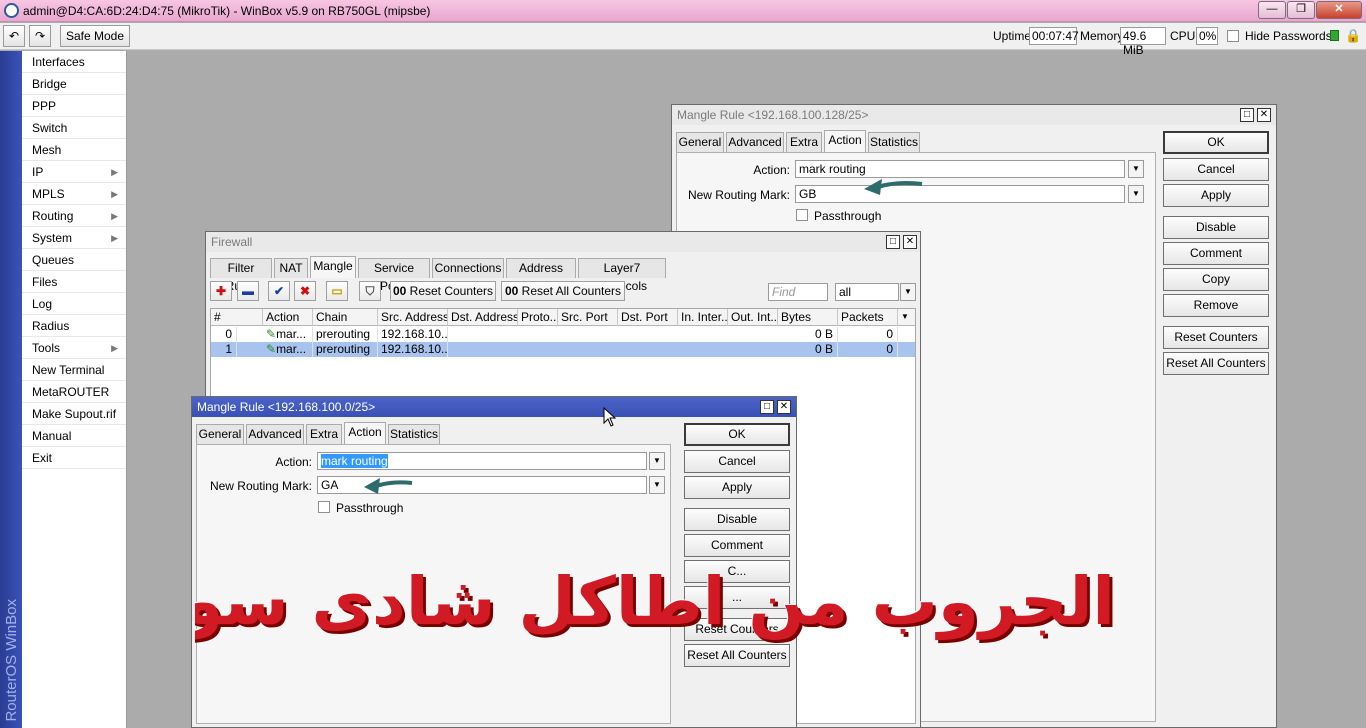 Image resolution: width=1366 pixels, height=728 pixels. What do you see at coordinates (868, 349) in the screenshot?
I see `row-packets: 0` at bounding box center [868, 349].